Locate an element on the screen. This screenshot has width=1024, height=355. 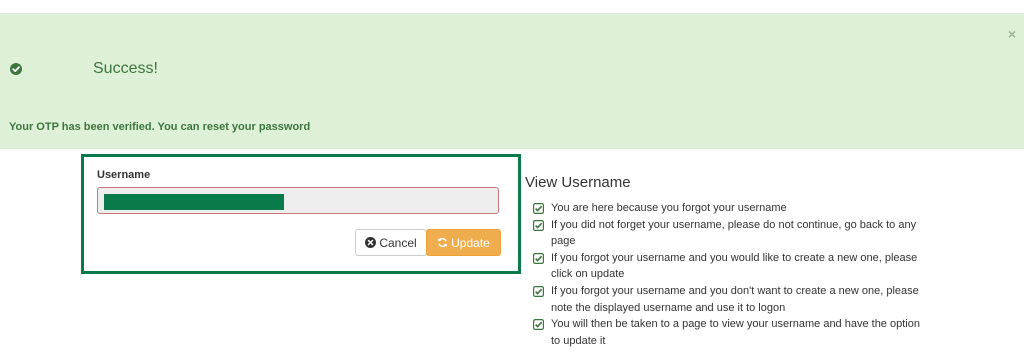
redacted-username is located at coordinates (194, 202).